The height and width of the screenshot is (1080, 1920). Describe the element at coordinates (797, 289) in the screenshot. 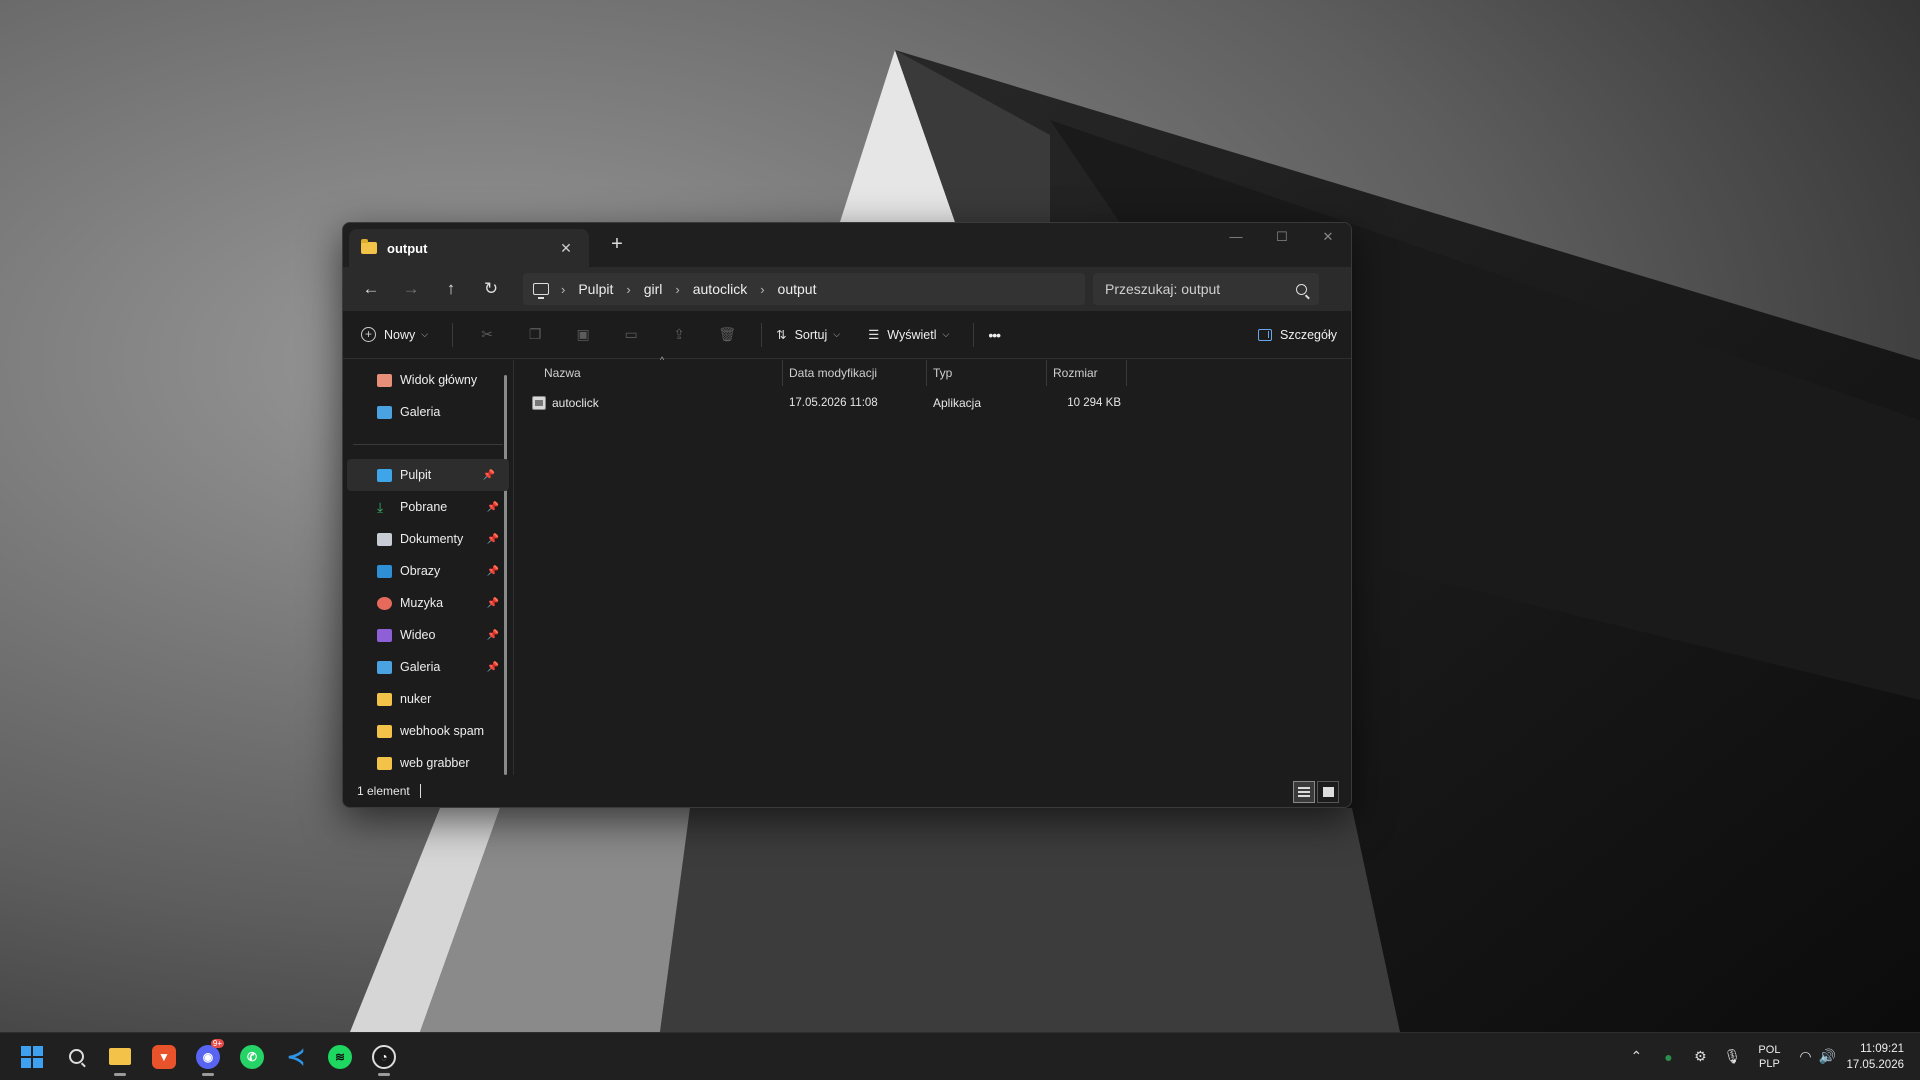

I see `breadcrumb-output: output` at that location.